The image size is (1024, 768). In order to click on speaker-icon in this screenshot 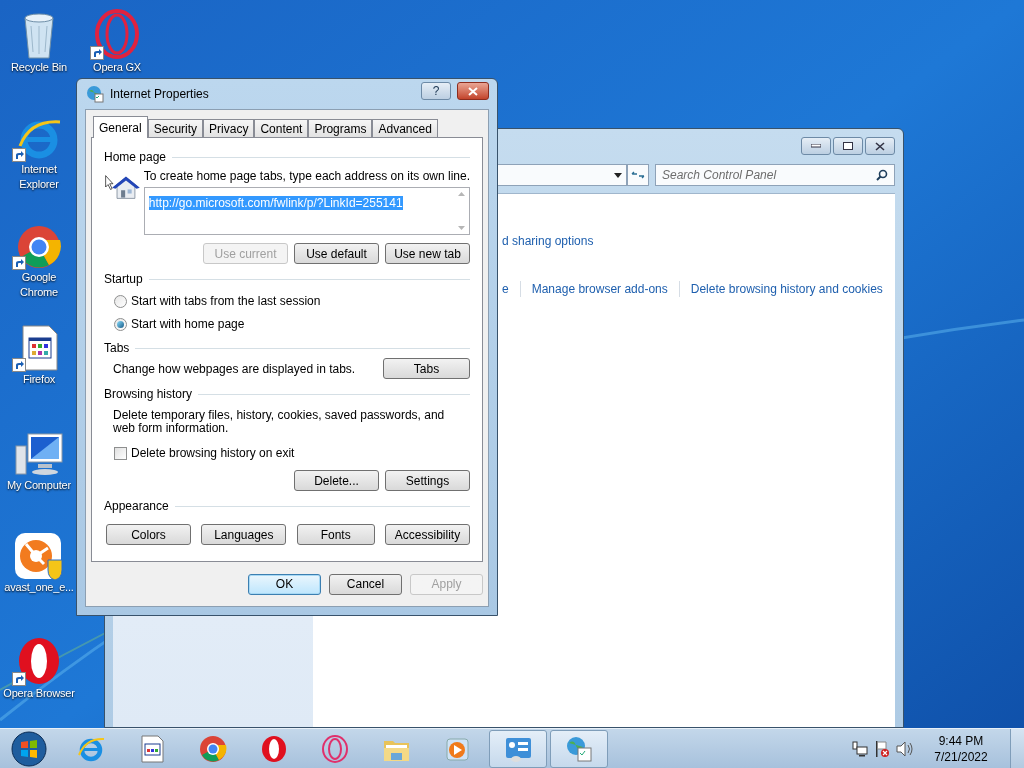, I will do `click(905, 748)`.